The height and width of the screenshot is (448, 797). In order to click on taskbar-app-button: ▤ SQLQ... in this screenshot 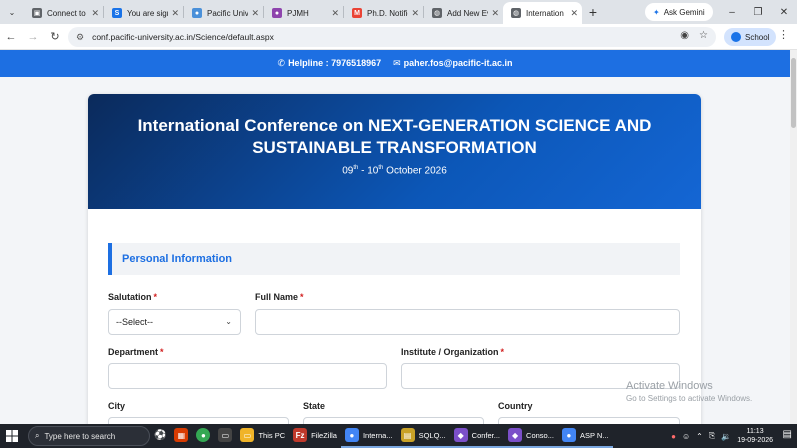, I will do `click(423, 436)`.